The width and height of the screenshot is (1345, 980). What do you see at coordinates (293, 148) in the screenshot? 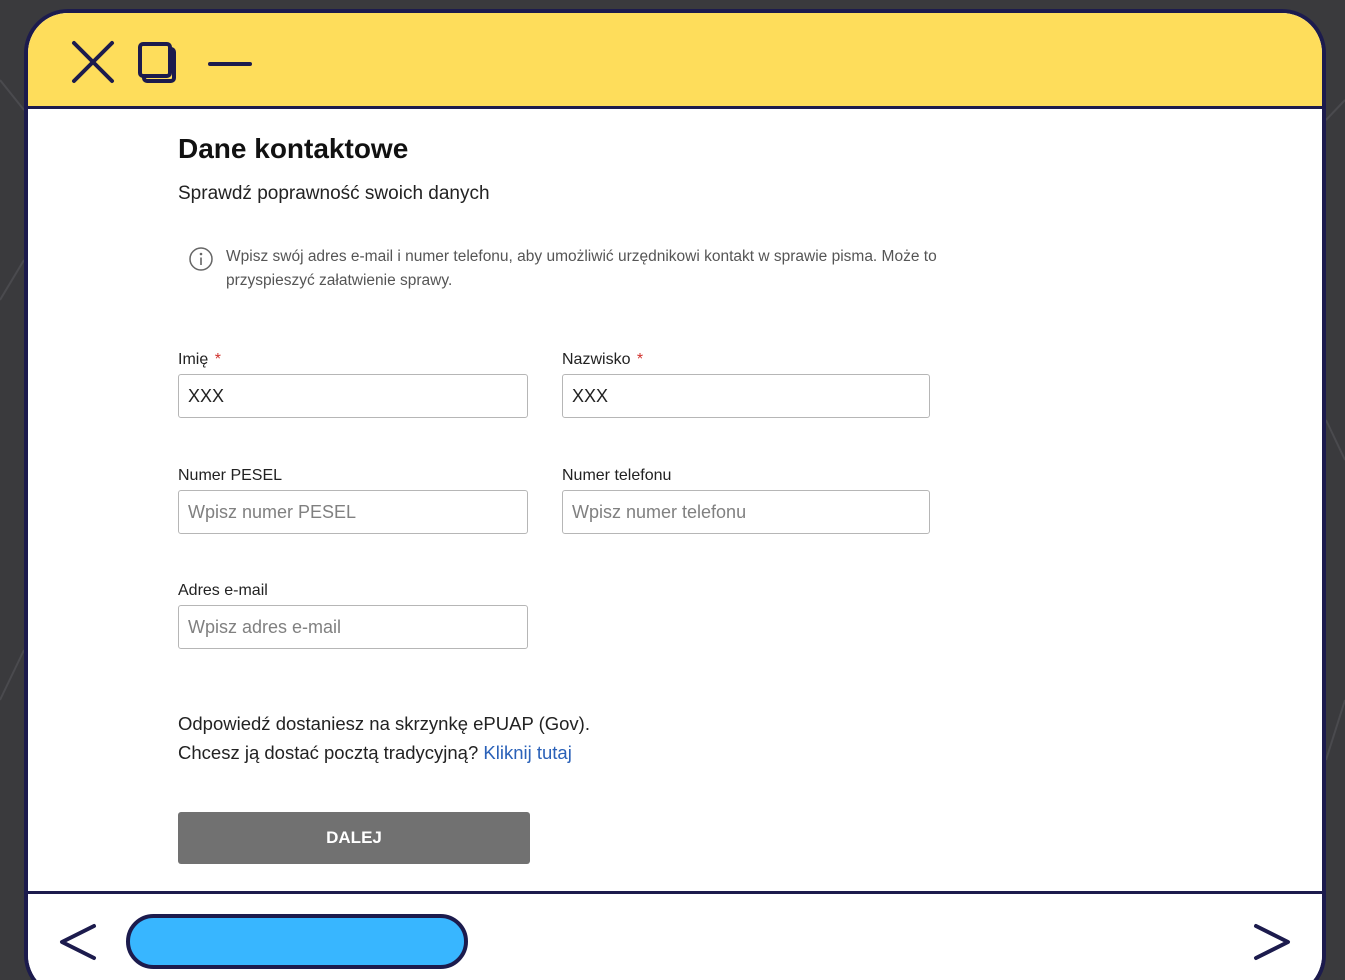
I see `page-title: Dane kontaktowe` at bounding box center [293, 148].